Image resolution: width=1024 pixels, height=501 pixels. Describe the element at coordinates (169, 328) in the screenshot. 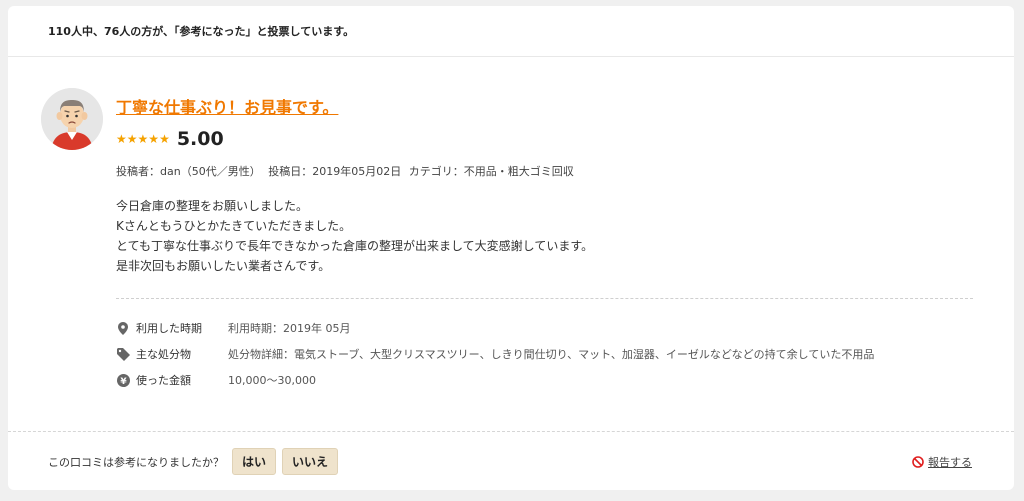

I see `detail-label: 利用した時期` at that location.